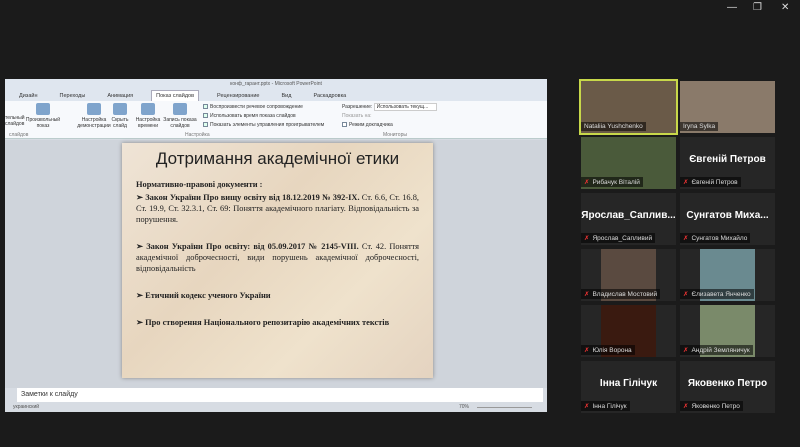  I want to click on participant-name: Nataliia Yushchenko, so click(613, 126).